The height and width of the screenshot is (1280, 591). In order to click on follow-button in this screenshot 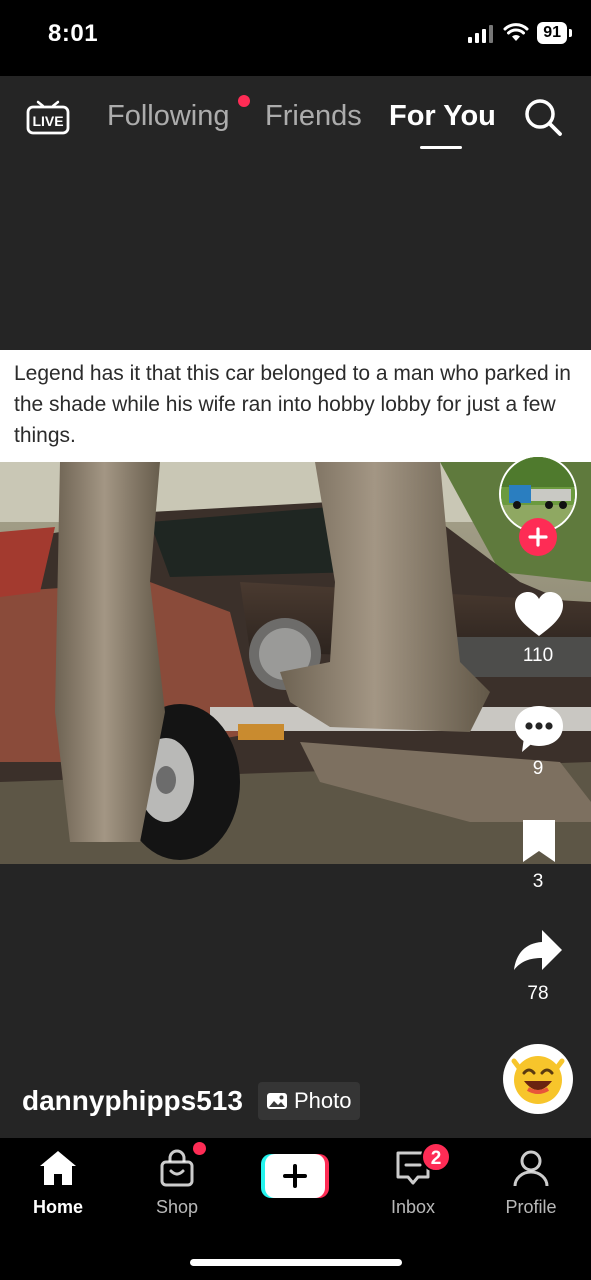, I will do `click(538, 537)`.